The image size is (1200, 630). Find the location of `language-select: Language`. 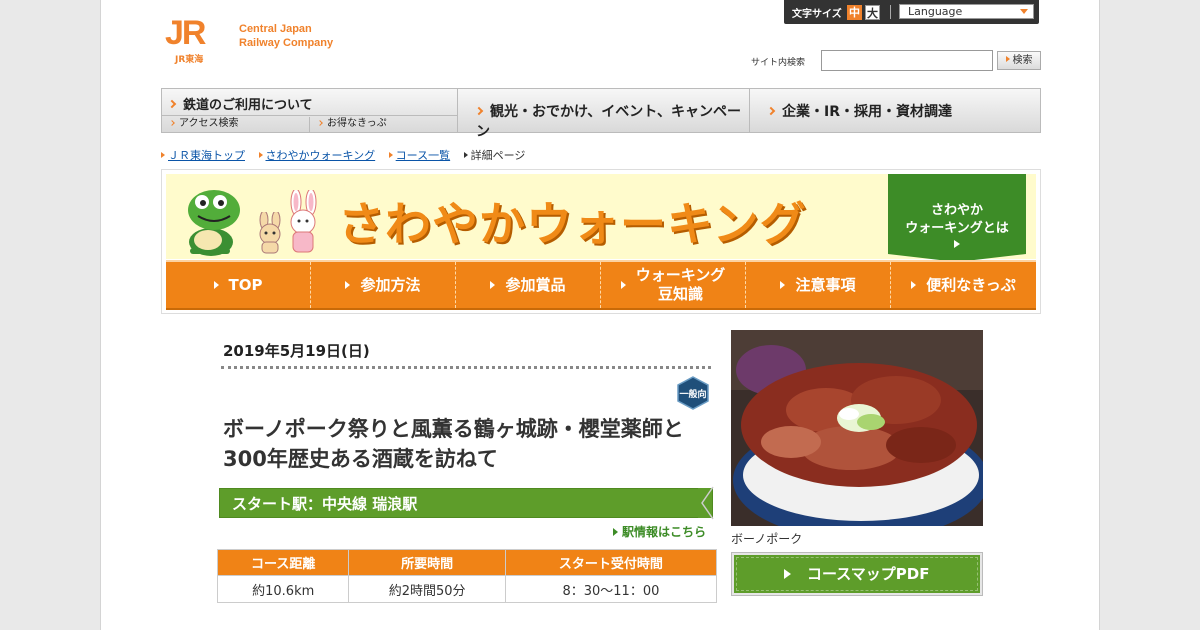

language-select: Language is located at coordinates (966, 11).